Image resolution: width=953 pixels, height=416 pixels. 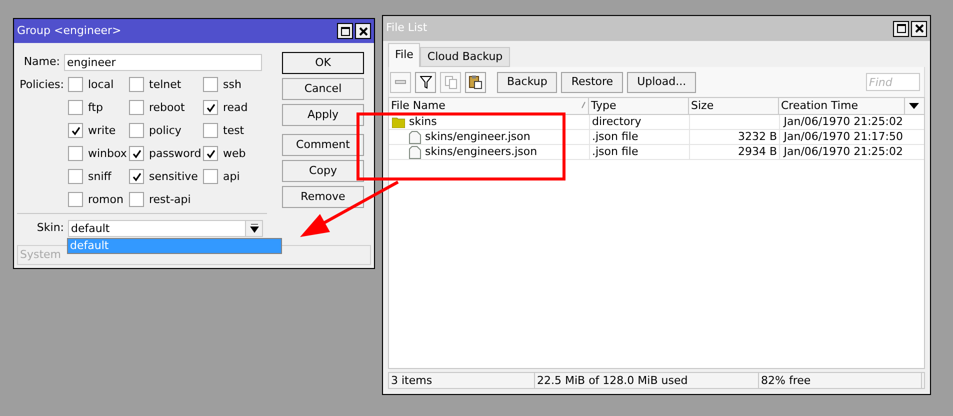 I want to click on dialog-button: Apply, so click(x=323, y=115).